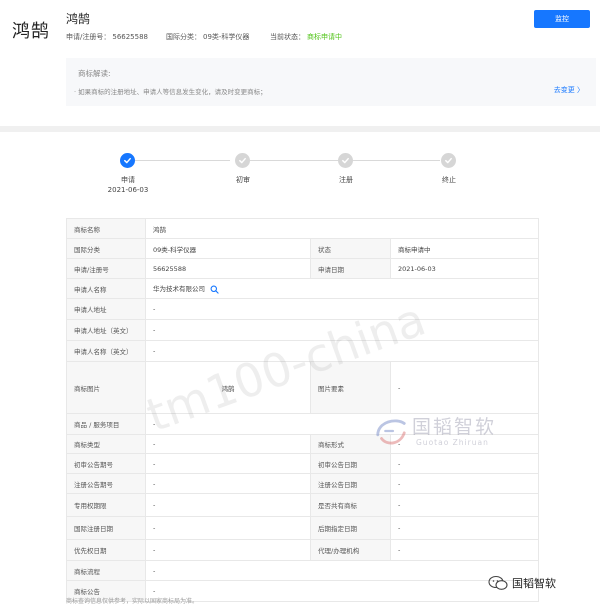  I want to click on prelim-date-value-cell: -, so click(464, 463).